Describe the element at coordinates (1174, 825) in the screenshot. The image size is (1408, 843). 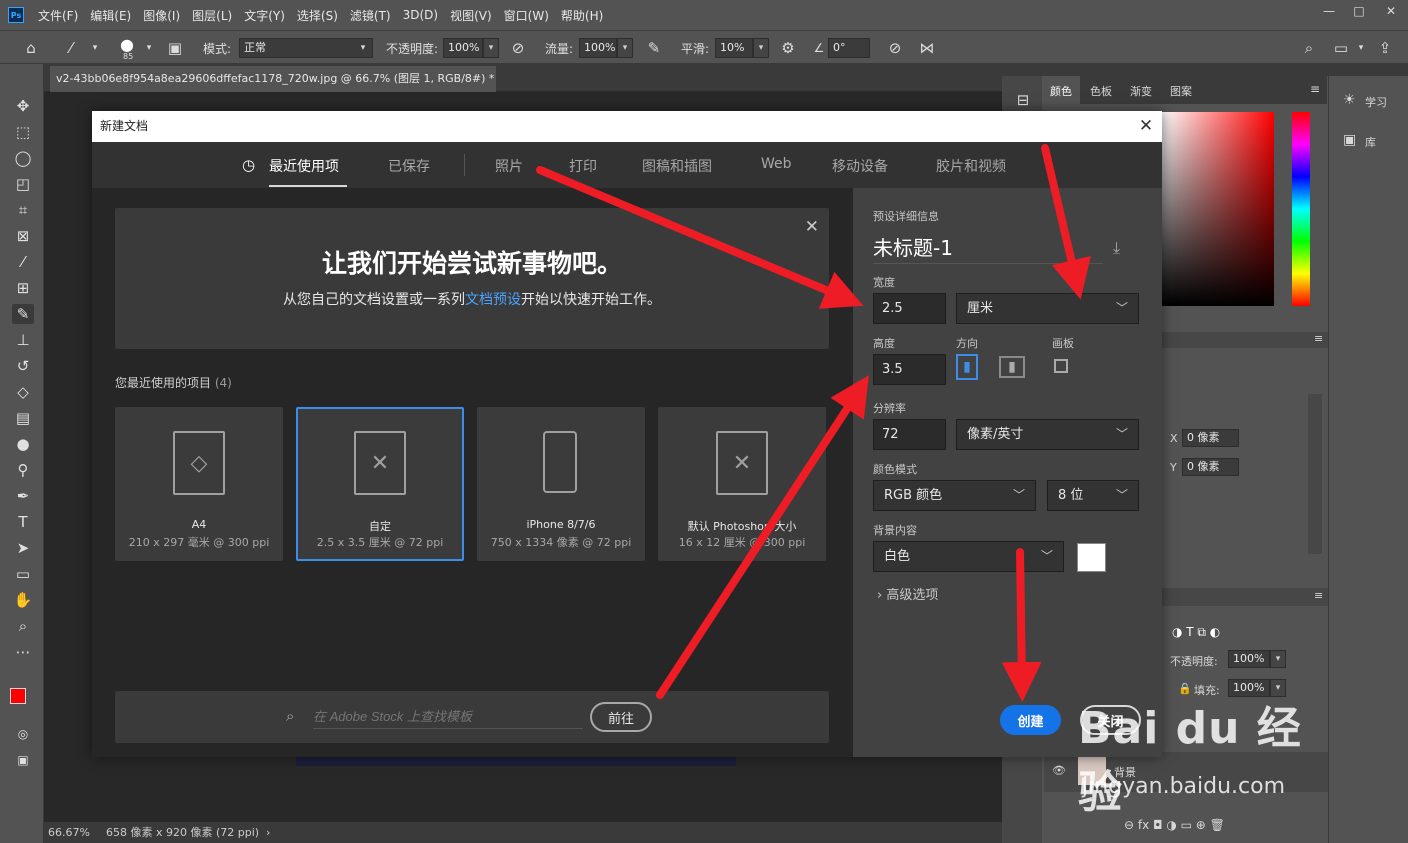
I see `layer-bottom-actions: ⊖ fx ◘ ◑ ▭ ⊕ 🗑` at that location.